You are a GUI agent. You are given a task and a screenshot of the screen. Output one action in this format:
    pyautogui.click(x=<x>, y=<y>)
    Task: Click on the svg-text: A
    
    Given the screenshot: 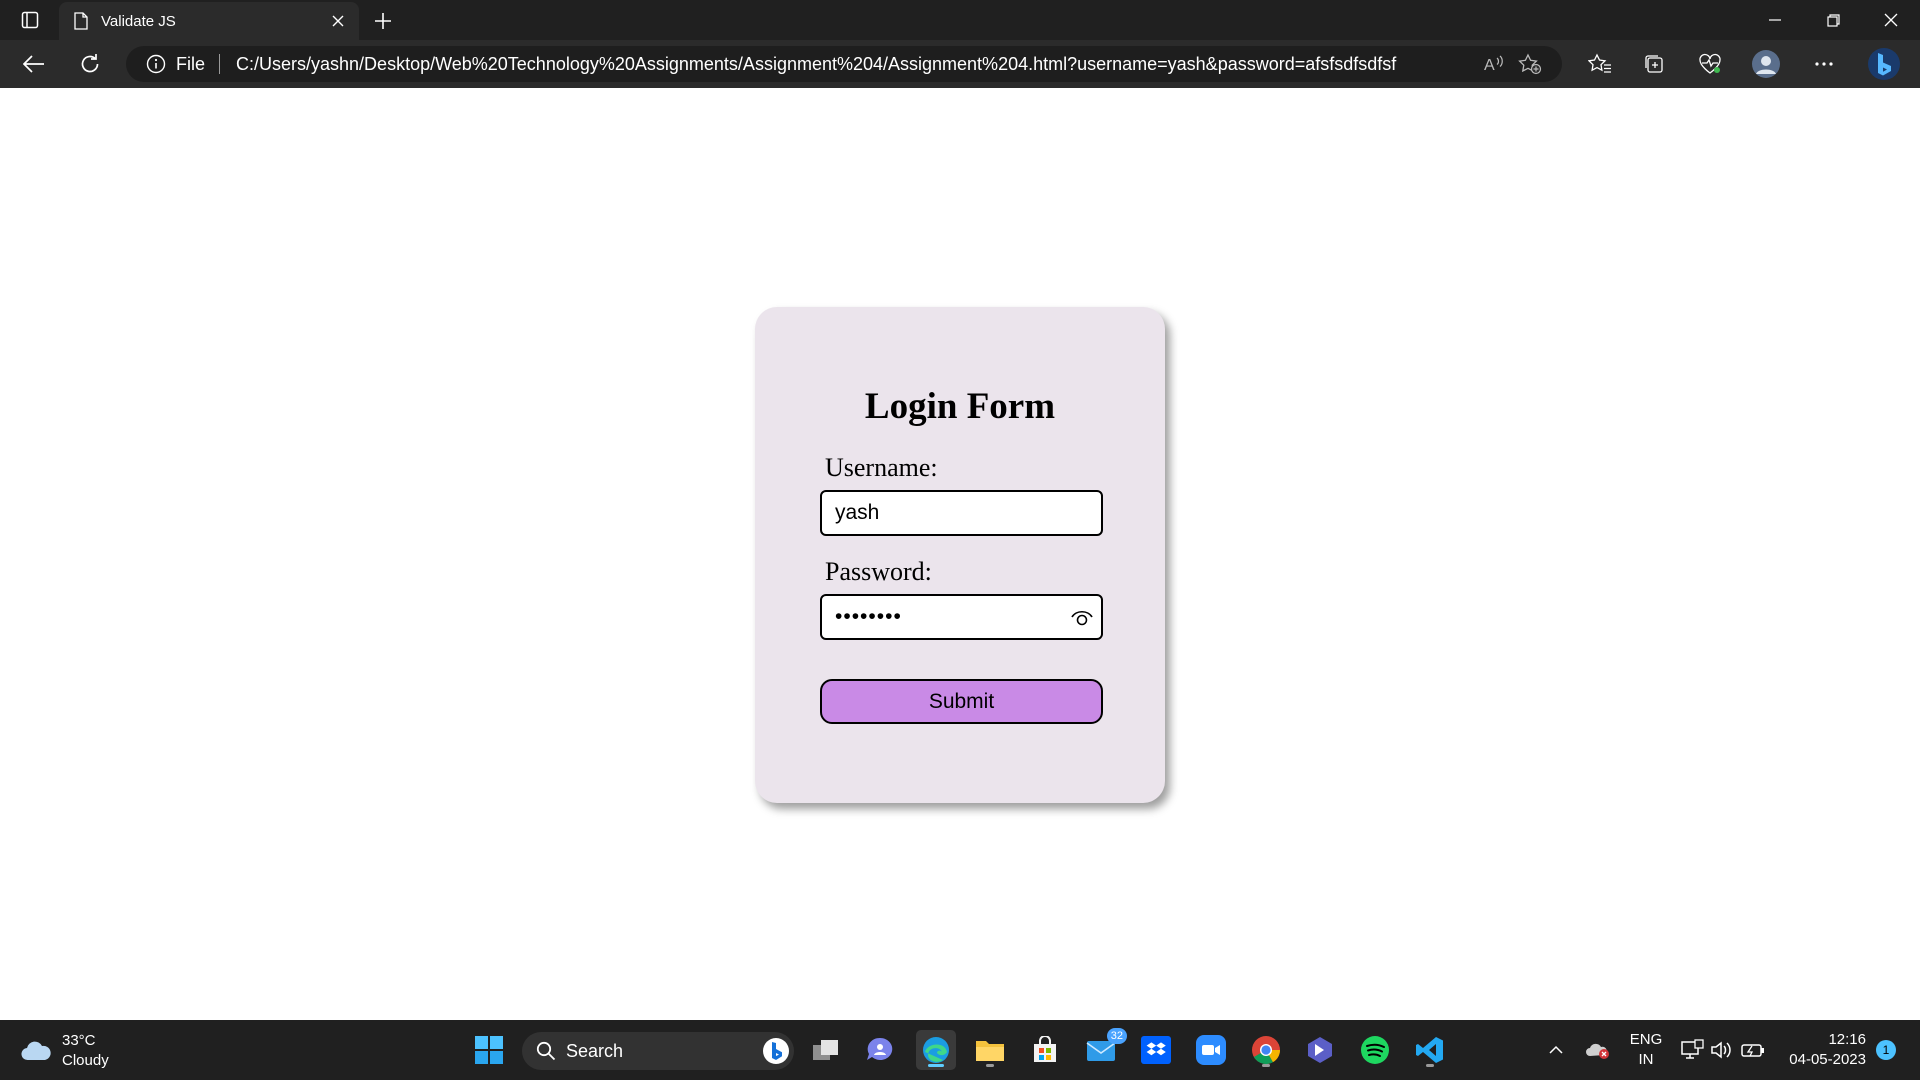 What is the action you would take?
    pyautogui.click(x=1489, y=65)
    